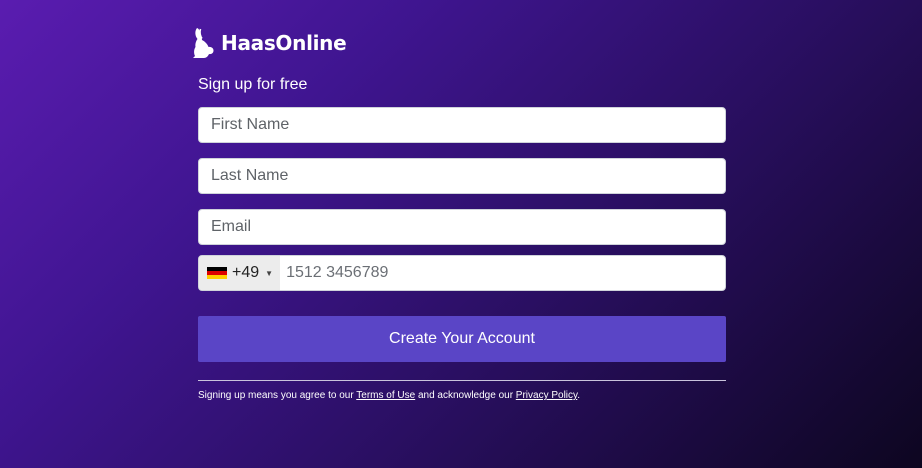 The width and height of the screenshot is (922, 468). I want to click on first-name-input, so click(462, 125).